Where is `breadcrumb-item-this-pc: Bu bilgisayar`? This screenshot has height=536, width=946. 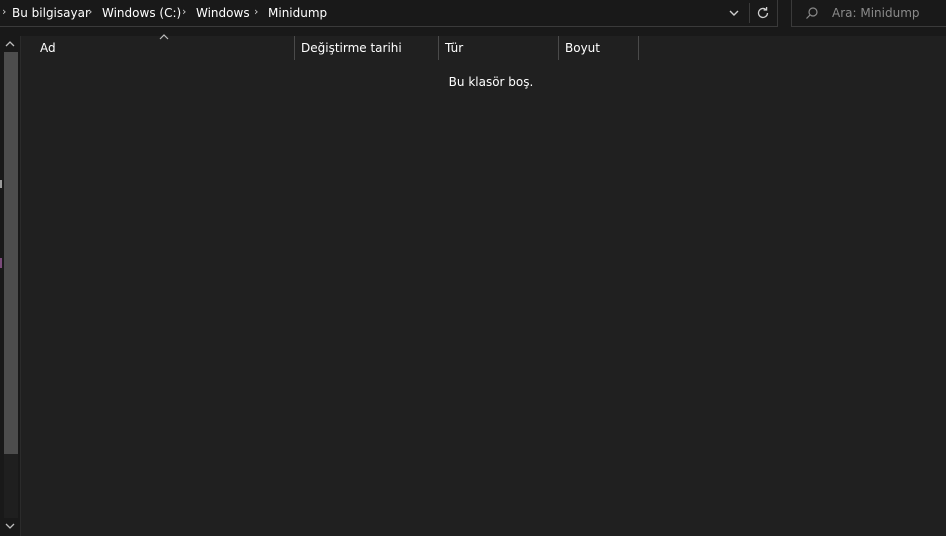 breadcrumb-item-this-pc: Bu bilgisayar is located at coordinates (51, 13).